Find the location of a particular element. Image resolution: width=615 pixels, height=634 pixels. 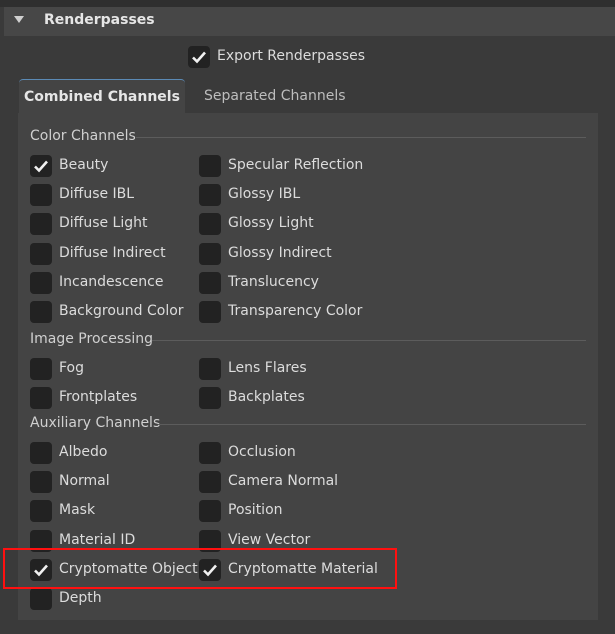

group-title: Image Processing is located at coordinates (92, 339).